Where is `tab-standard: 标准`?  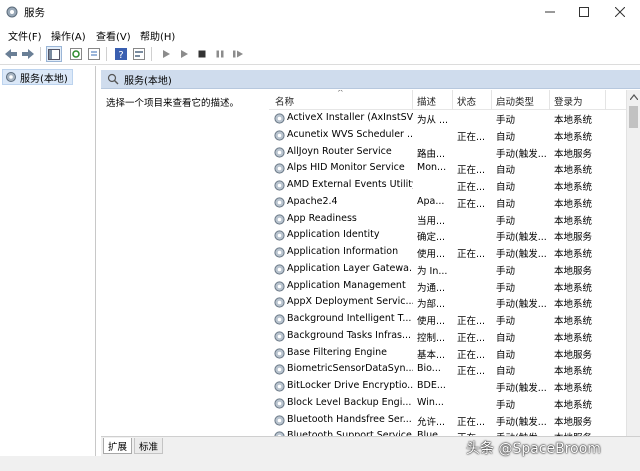 tab-standard: 标准 is located at coordinates (149, 446).